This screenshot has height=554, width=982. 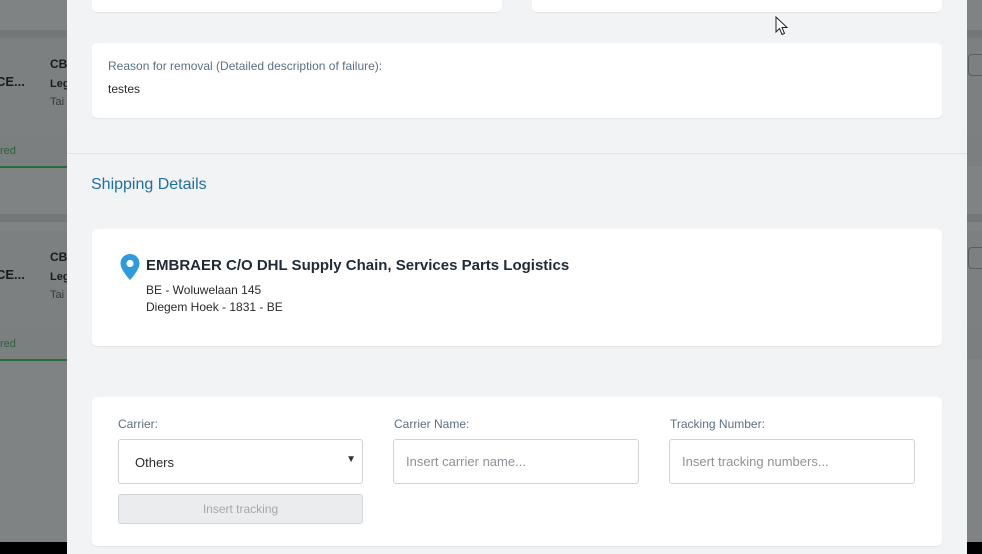 I want to click on carrier-select-value: Others, so click(x=155, y=462).